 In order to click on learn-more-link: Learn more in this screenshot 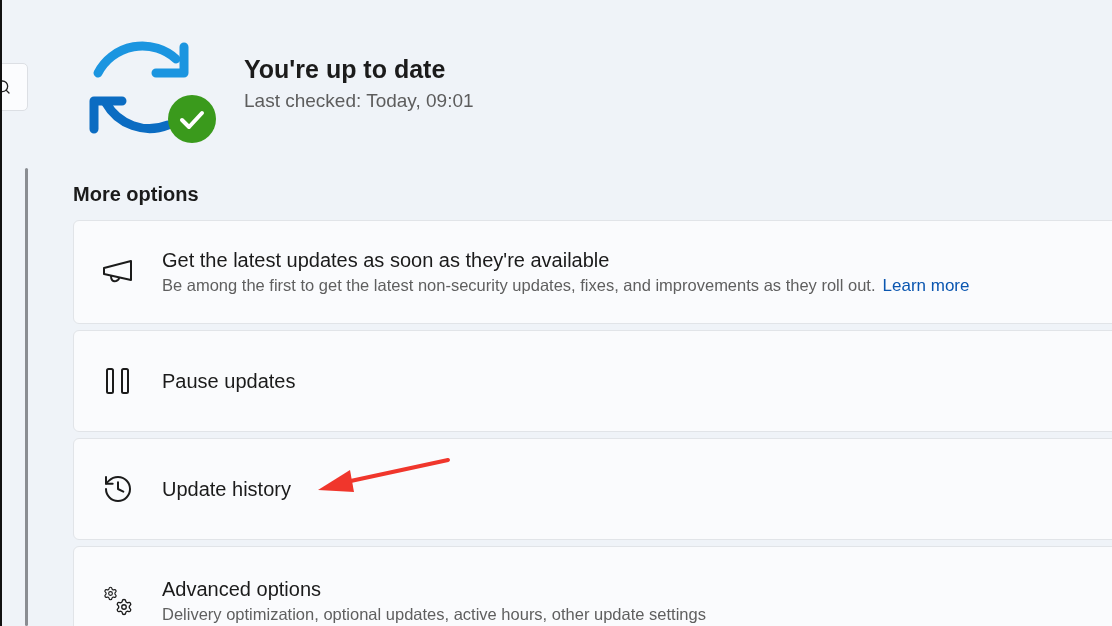, I will do `click(926, 285)`.